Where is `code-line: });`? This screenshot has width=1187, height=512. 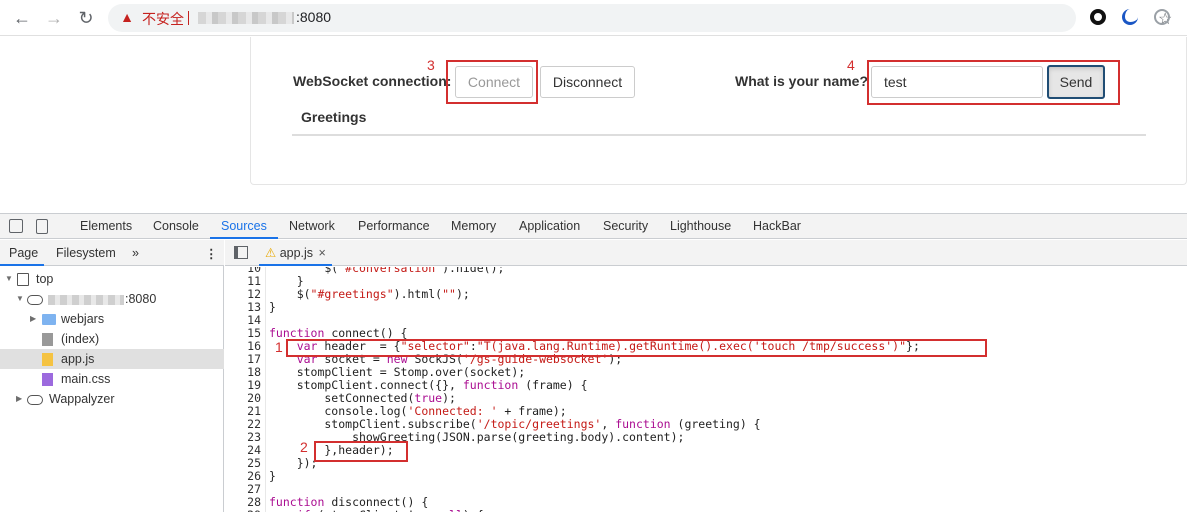
code-line: }); is located at coordinates (293, 463).